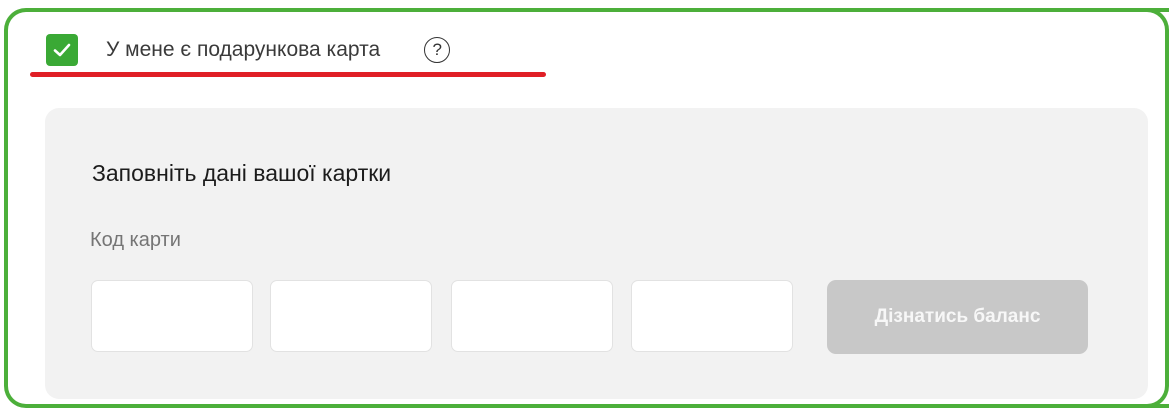 This screenshot has height=412, width=1169. I want to click on gift-card-toggle-row: У мене є подарункова карта ?, so click(248, 50).